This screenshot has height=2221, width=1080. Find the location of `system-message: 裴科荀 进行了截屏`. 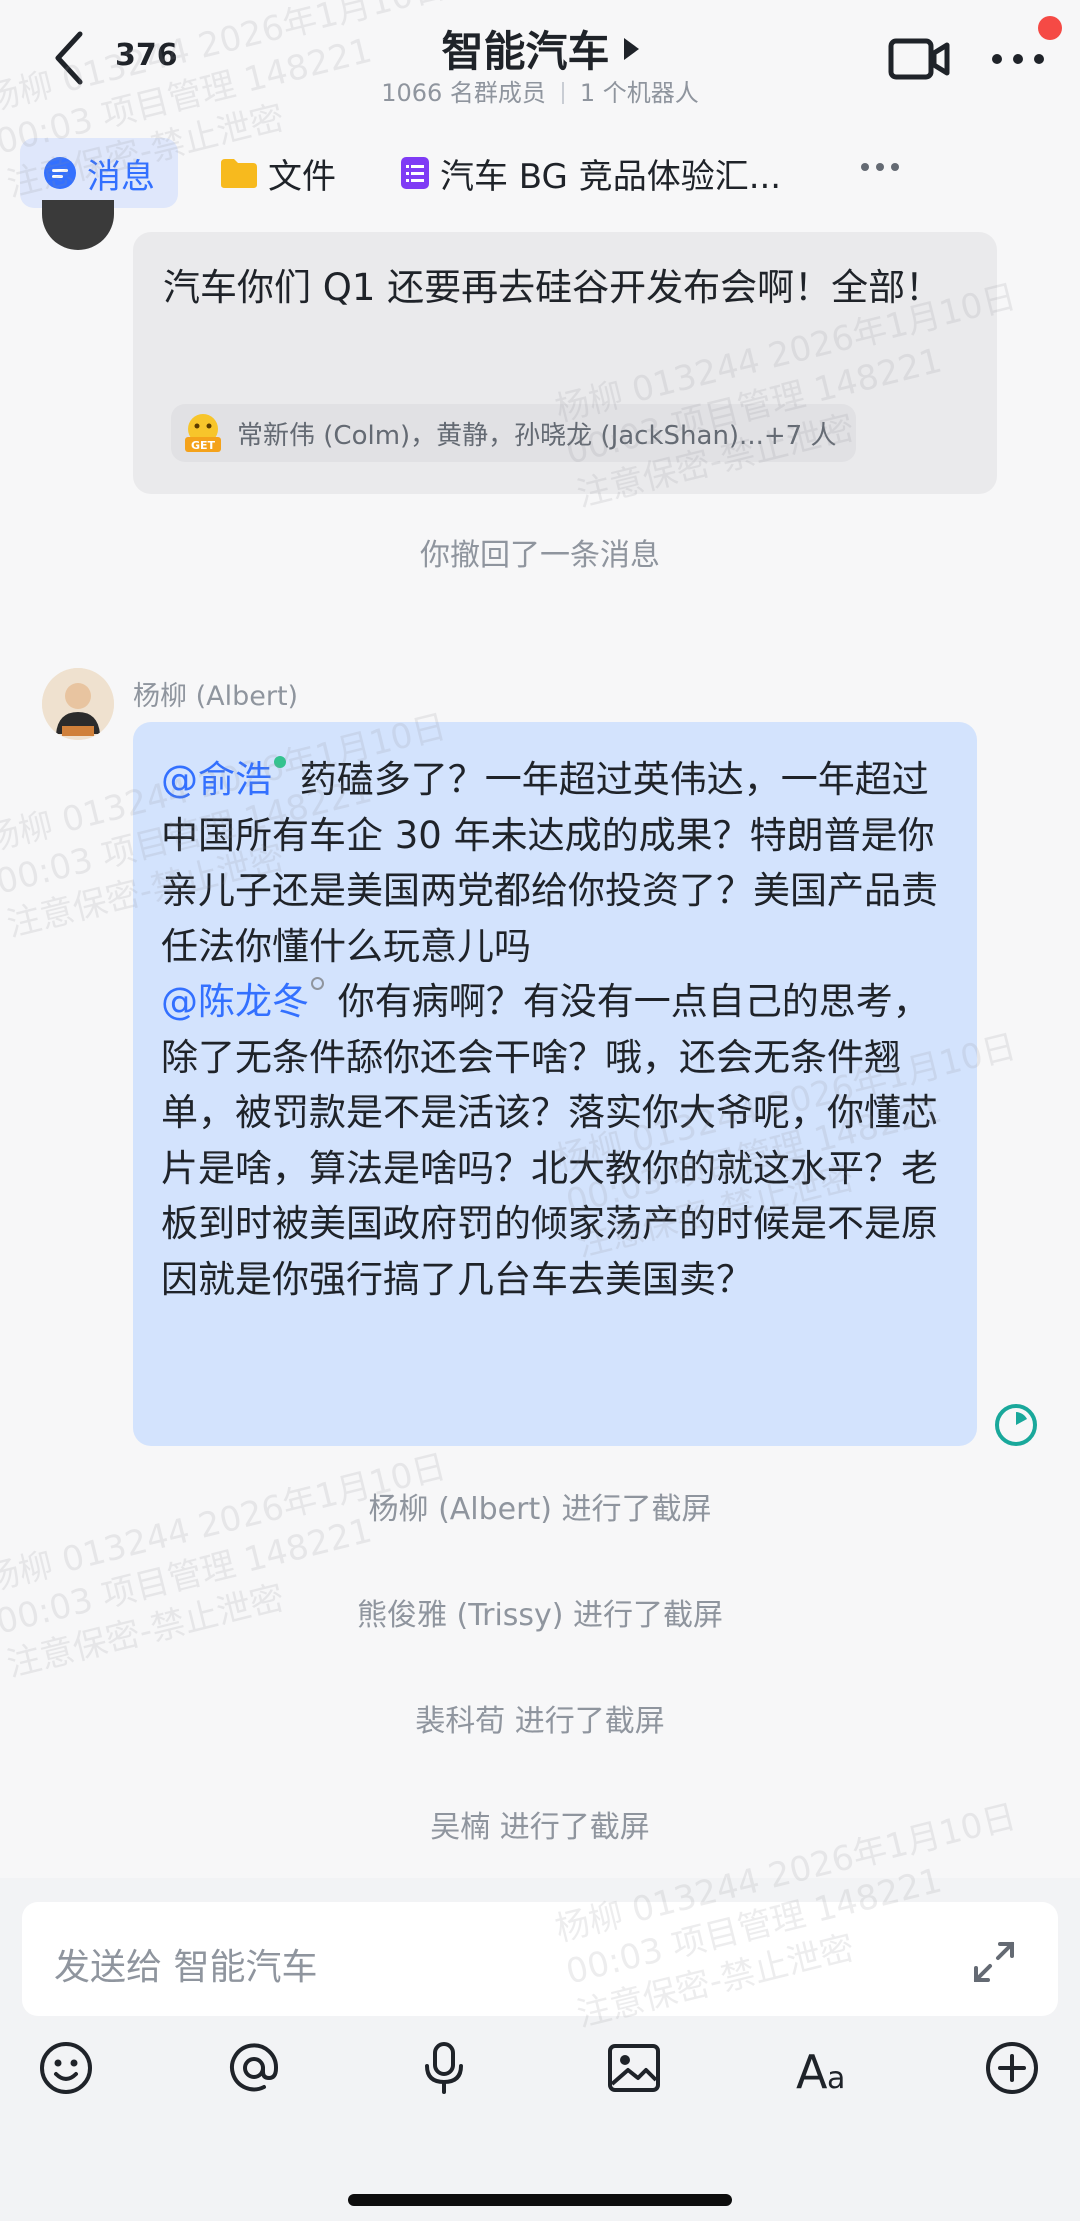

system-message: 裴科荀 进行了截屏 is located at coordinates (540, 1721).